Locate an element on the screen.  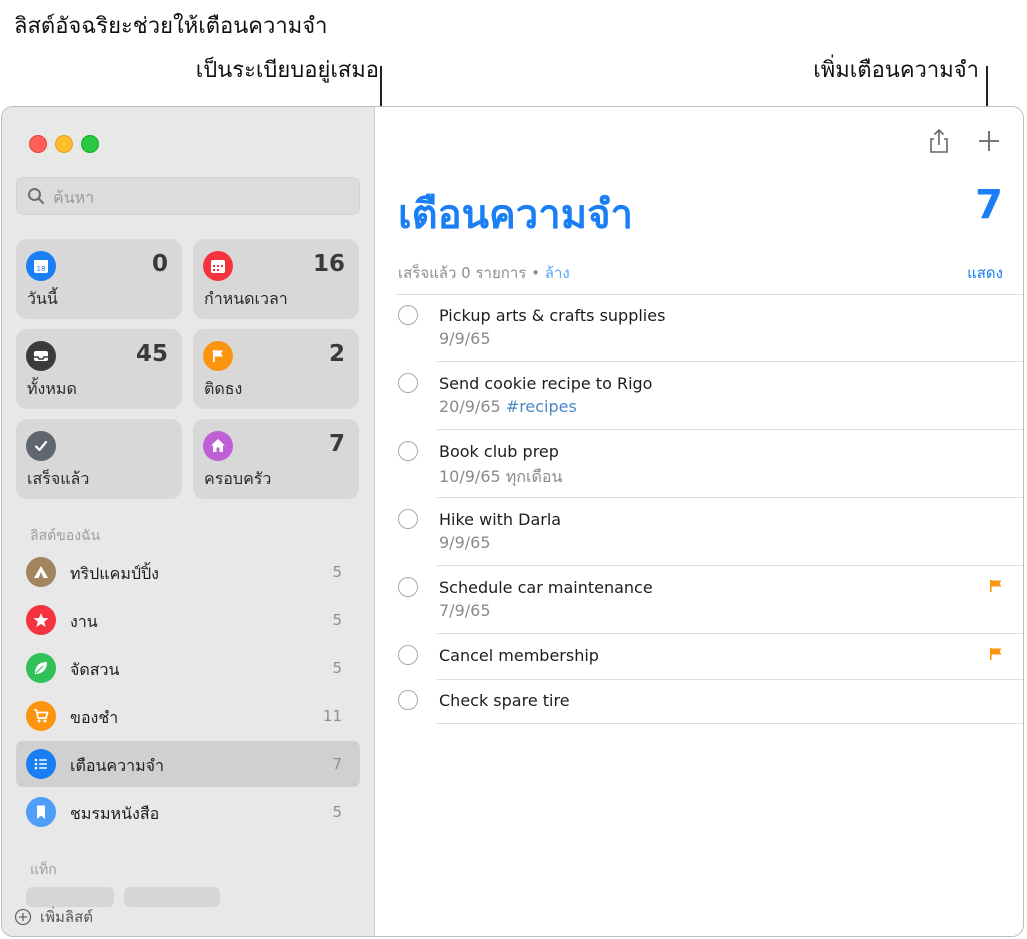
tags-header: แท็ก is located at coordinates (43, 870).